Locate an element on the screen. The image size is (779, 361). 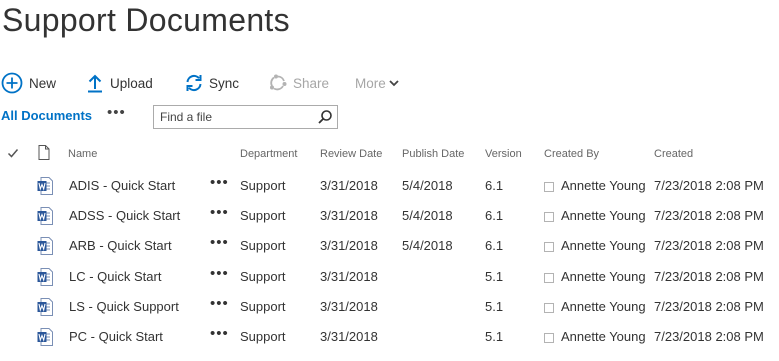
more-menu-button: More is located at coordinates (378, 83).